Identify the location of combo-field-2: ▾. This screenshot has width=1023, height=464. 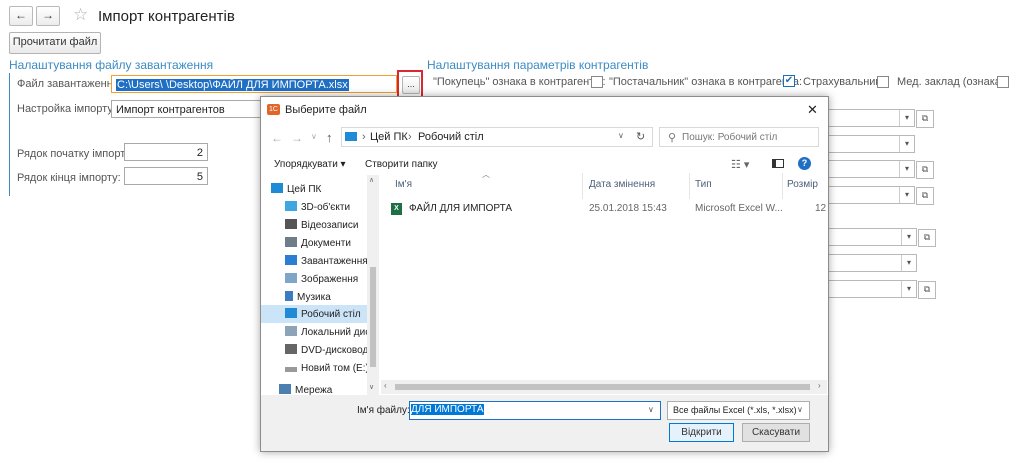
(865, 144).